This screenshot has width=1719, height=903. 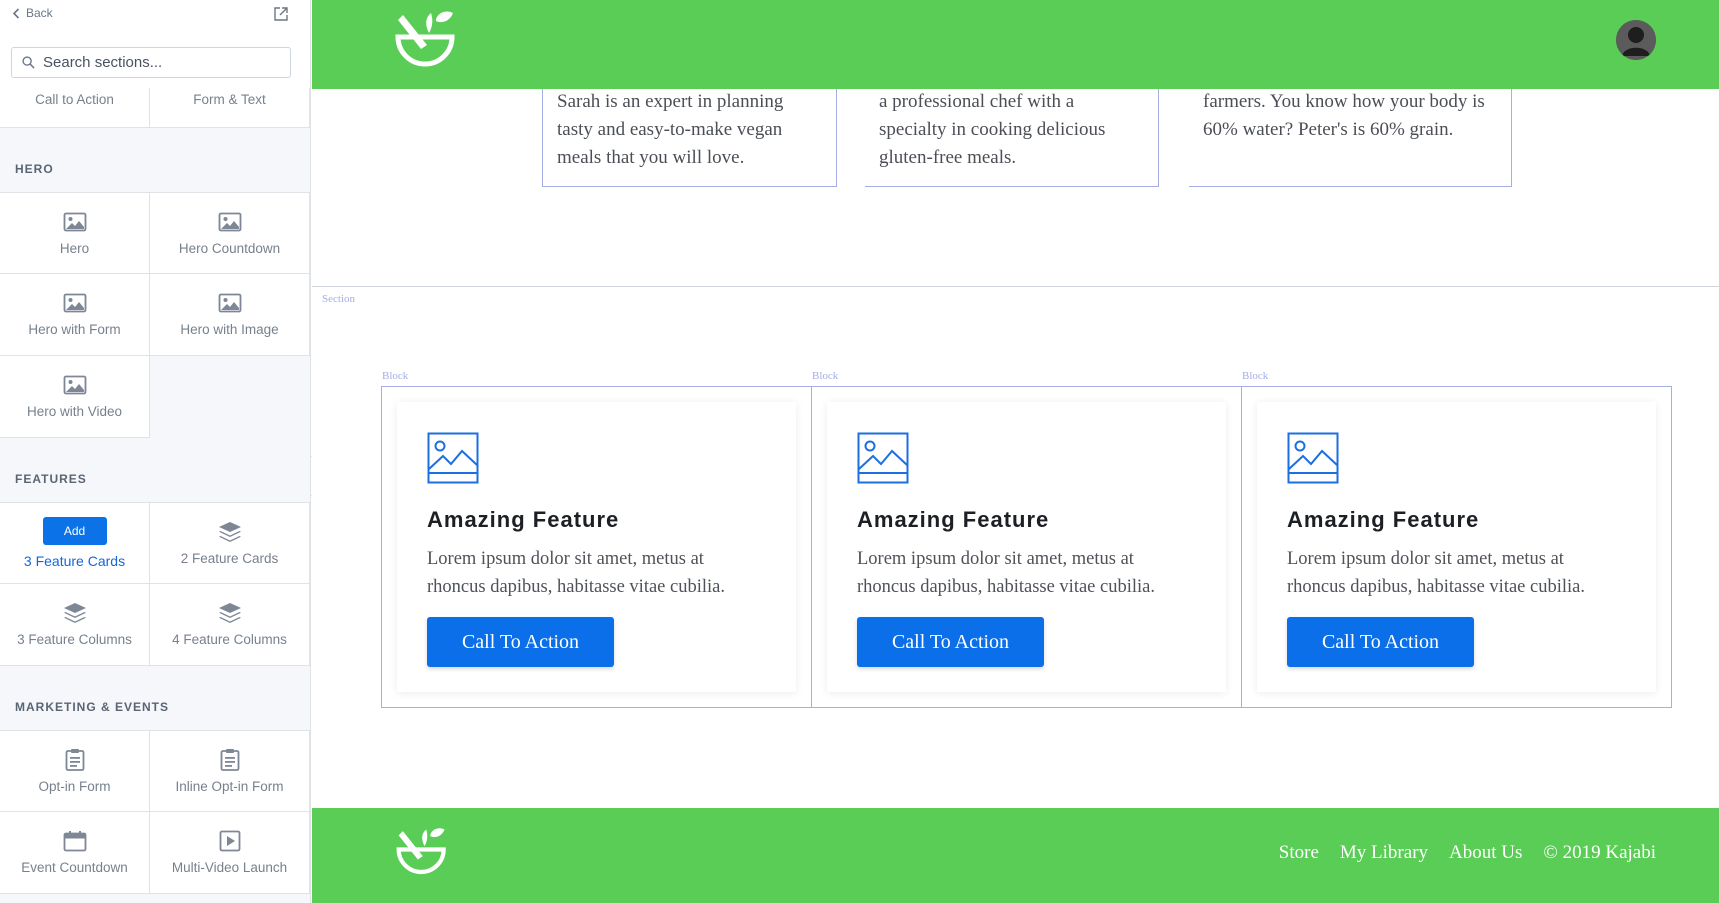 What do you see at coordinates (74, 99) in the screenshot?
I see `tile-label: Call to Action` at bounding box center [74, 99].